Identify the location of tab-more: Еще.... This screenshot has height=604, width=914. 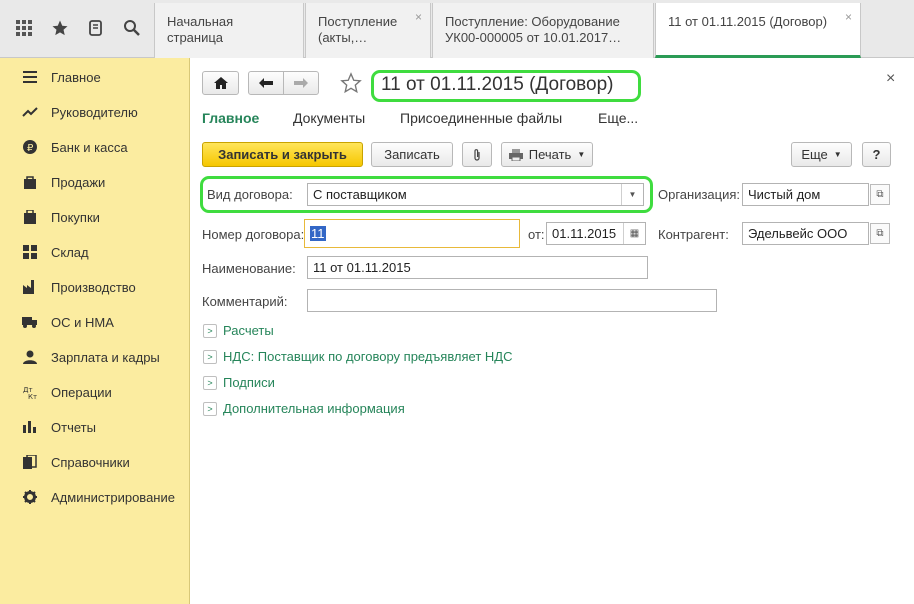
(618, 118).